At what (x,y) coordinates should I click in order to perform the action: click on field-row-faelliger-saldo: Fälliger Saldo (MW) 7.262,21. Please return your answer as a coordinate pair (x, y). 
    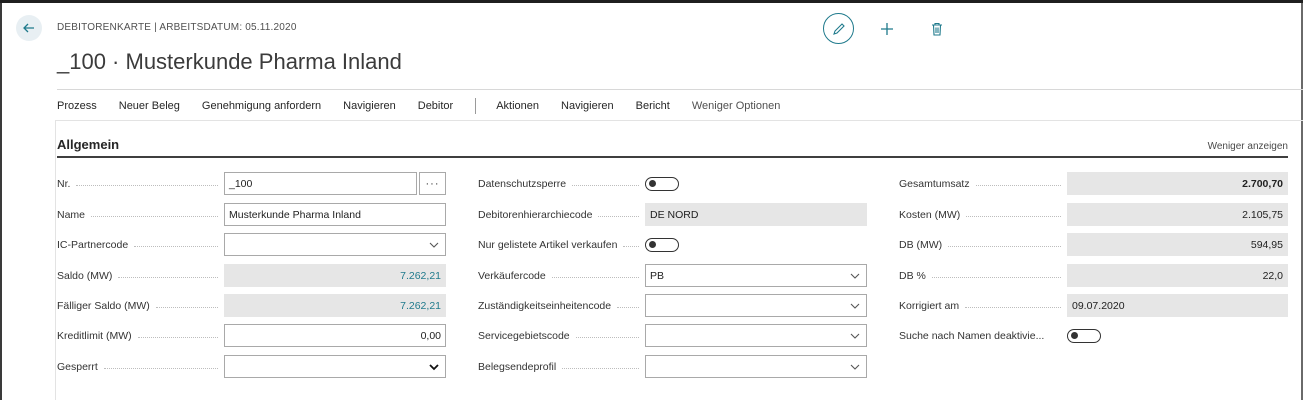
    Looking at the image, I should click on (251, 305).